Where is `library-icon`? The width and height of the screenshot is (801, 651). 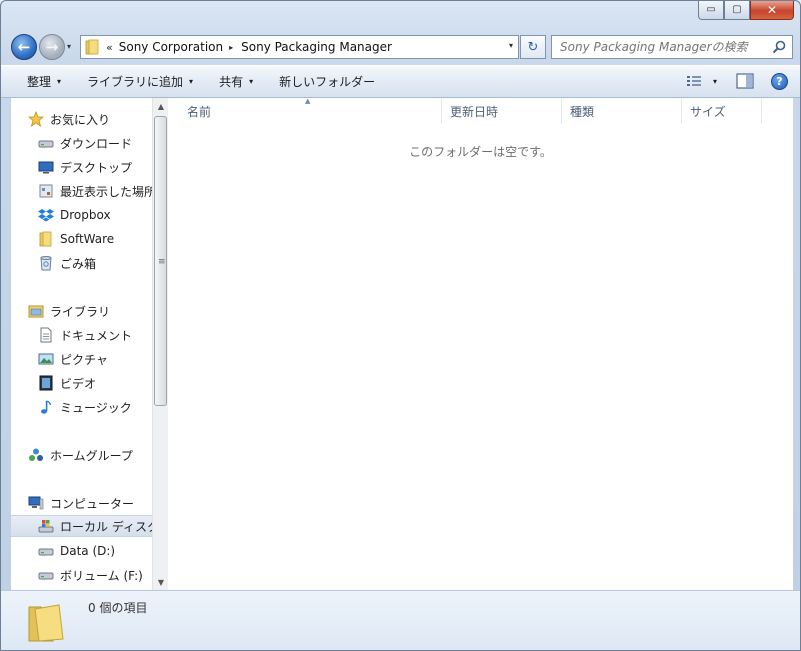 library-icon is located at coordinates (36, 311).